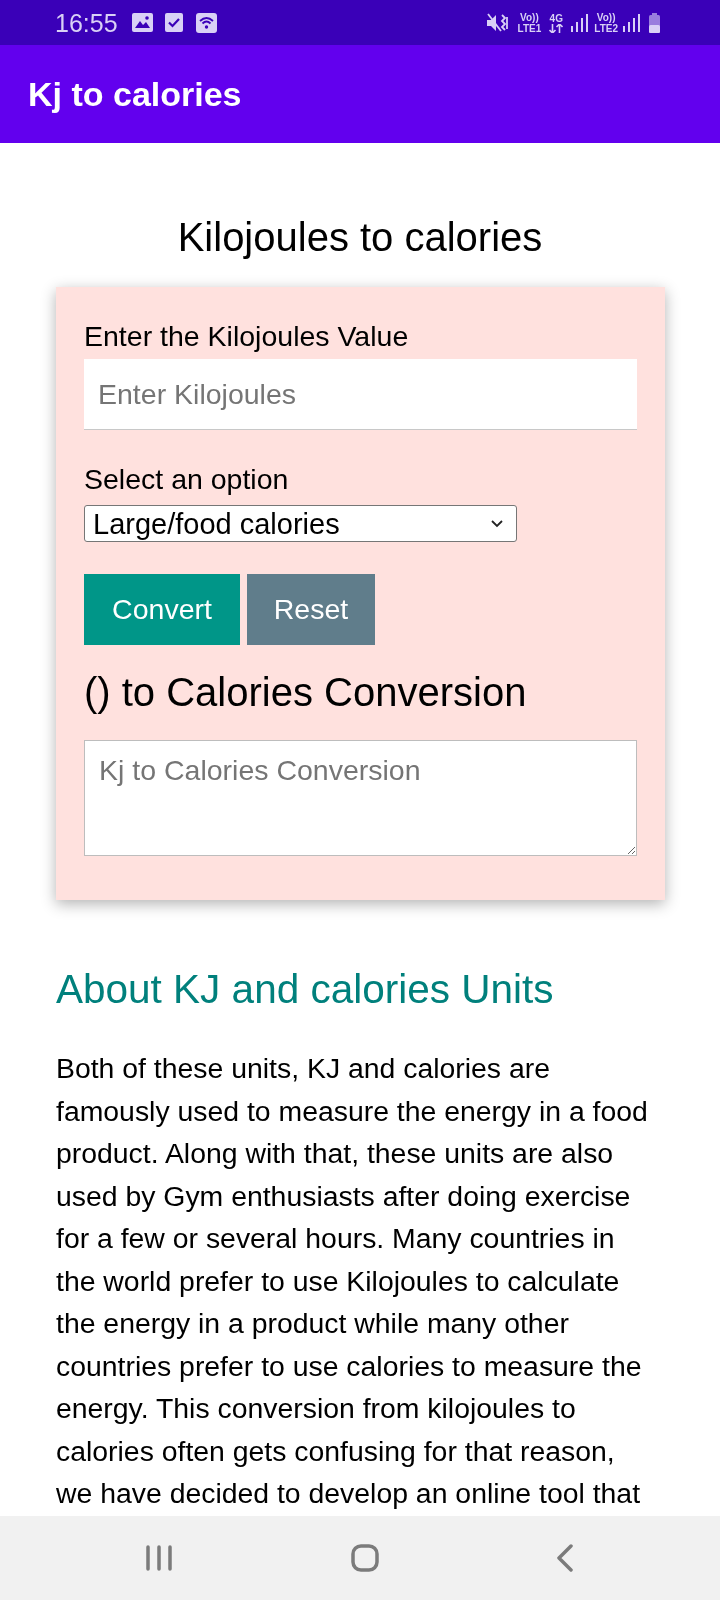  I want to click on result-heading: () to Calories Conversion, so click(305, 692).